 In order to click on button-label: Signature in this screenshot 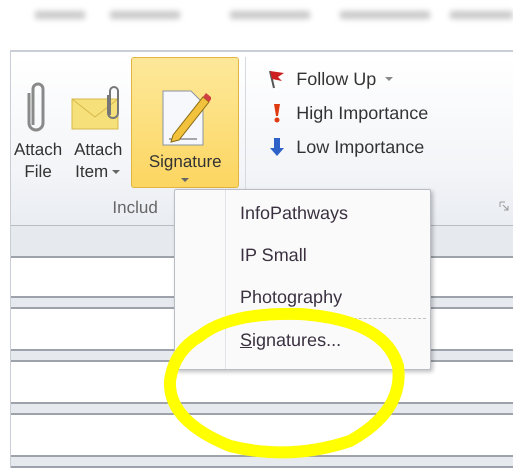, I will do `click(185, 162)`.